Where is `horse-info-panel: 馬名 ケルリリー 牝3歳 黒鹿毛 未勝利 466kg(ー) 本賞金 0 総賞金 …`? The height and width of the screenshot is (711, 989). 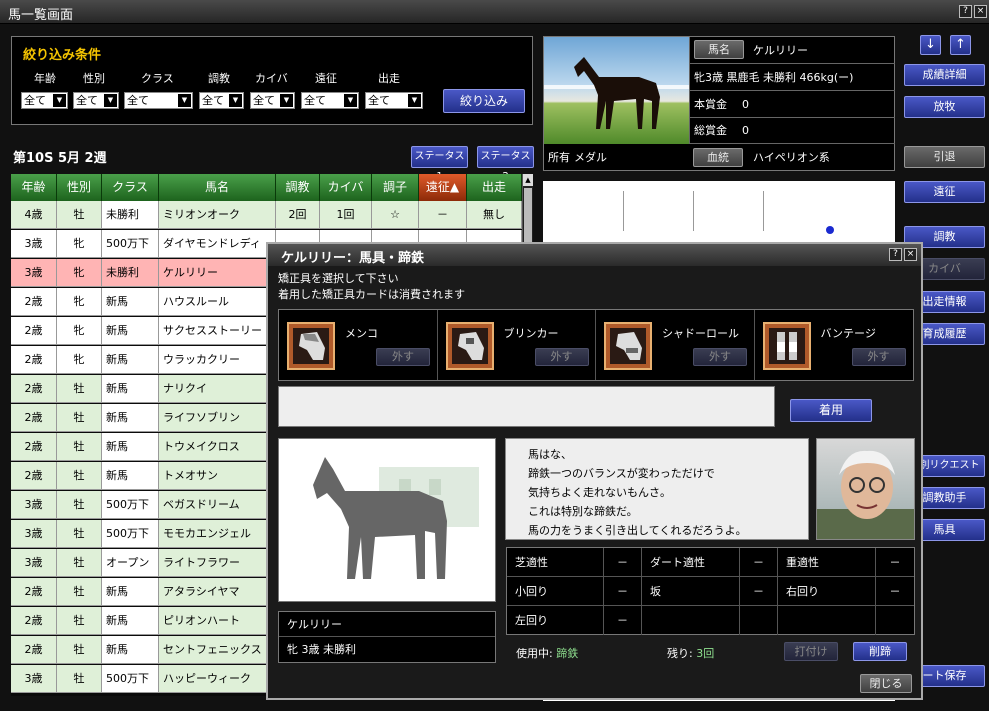 horse-info-panel: 馬名 ケルリリー 牝3歳 黒鹿毛 未勝利 466kg(ー) 本賞金 0 総賞金 … is located at coordinates (719, 103).